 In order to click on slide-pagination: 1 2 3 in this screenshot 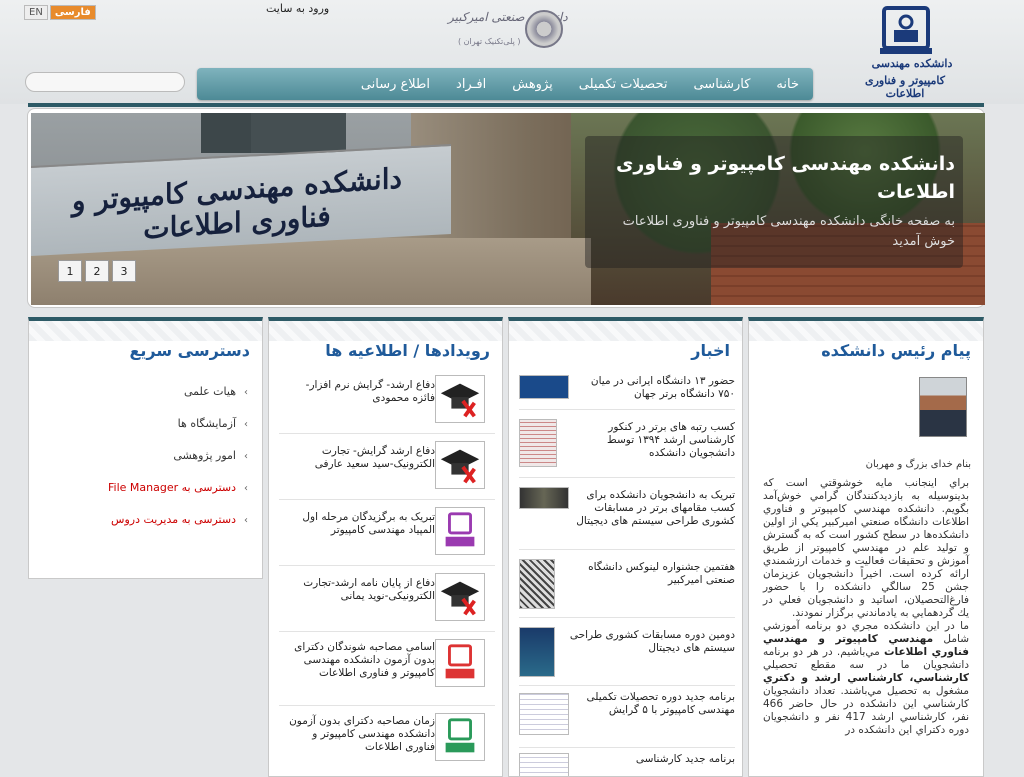, I will do `click(97, 271)`.